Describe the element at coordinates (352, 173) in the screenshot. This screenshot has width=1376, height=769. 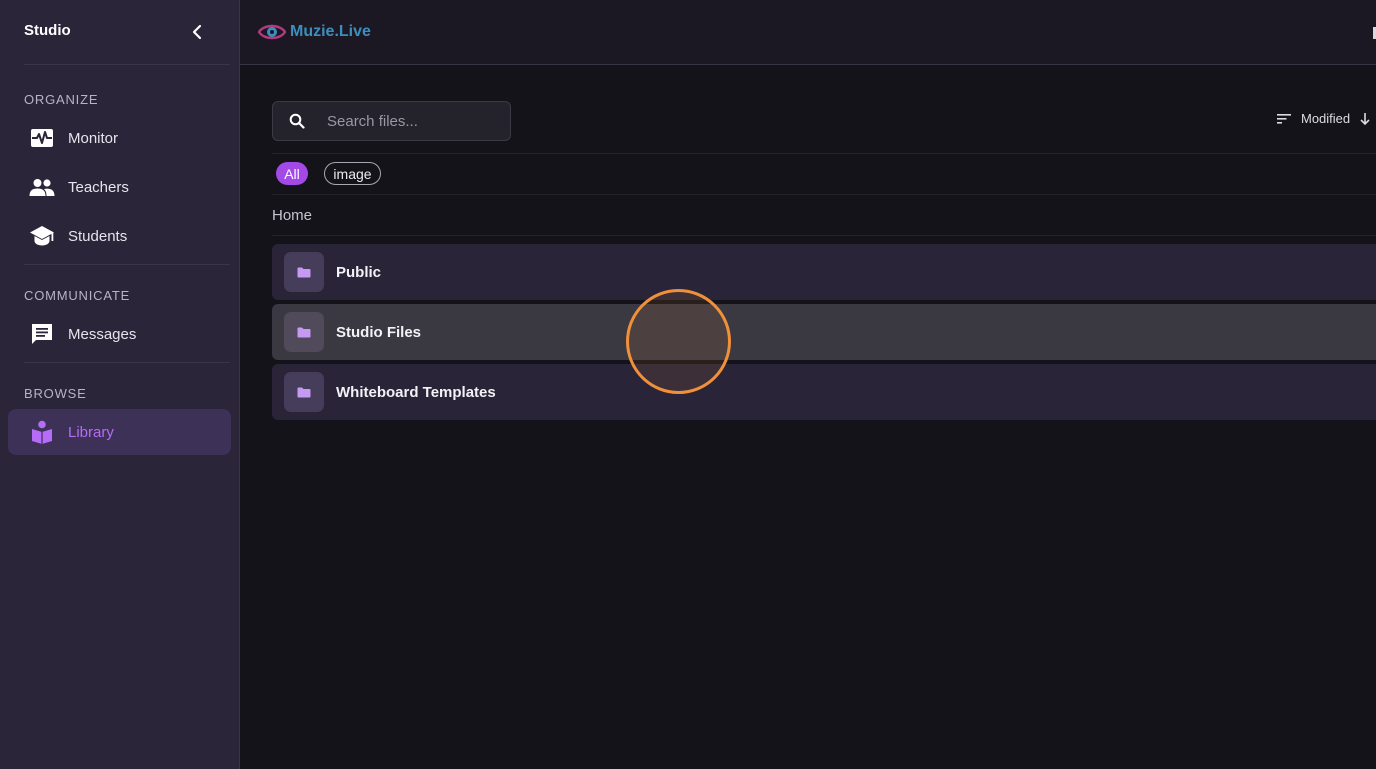
I see `filter-chip-image: image` at that location.